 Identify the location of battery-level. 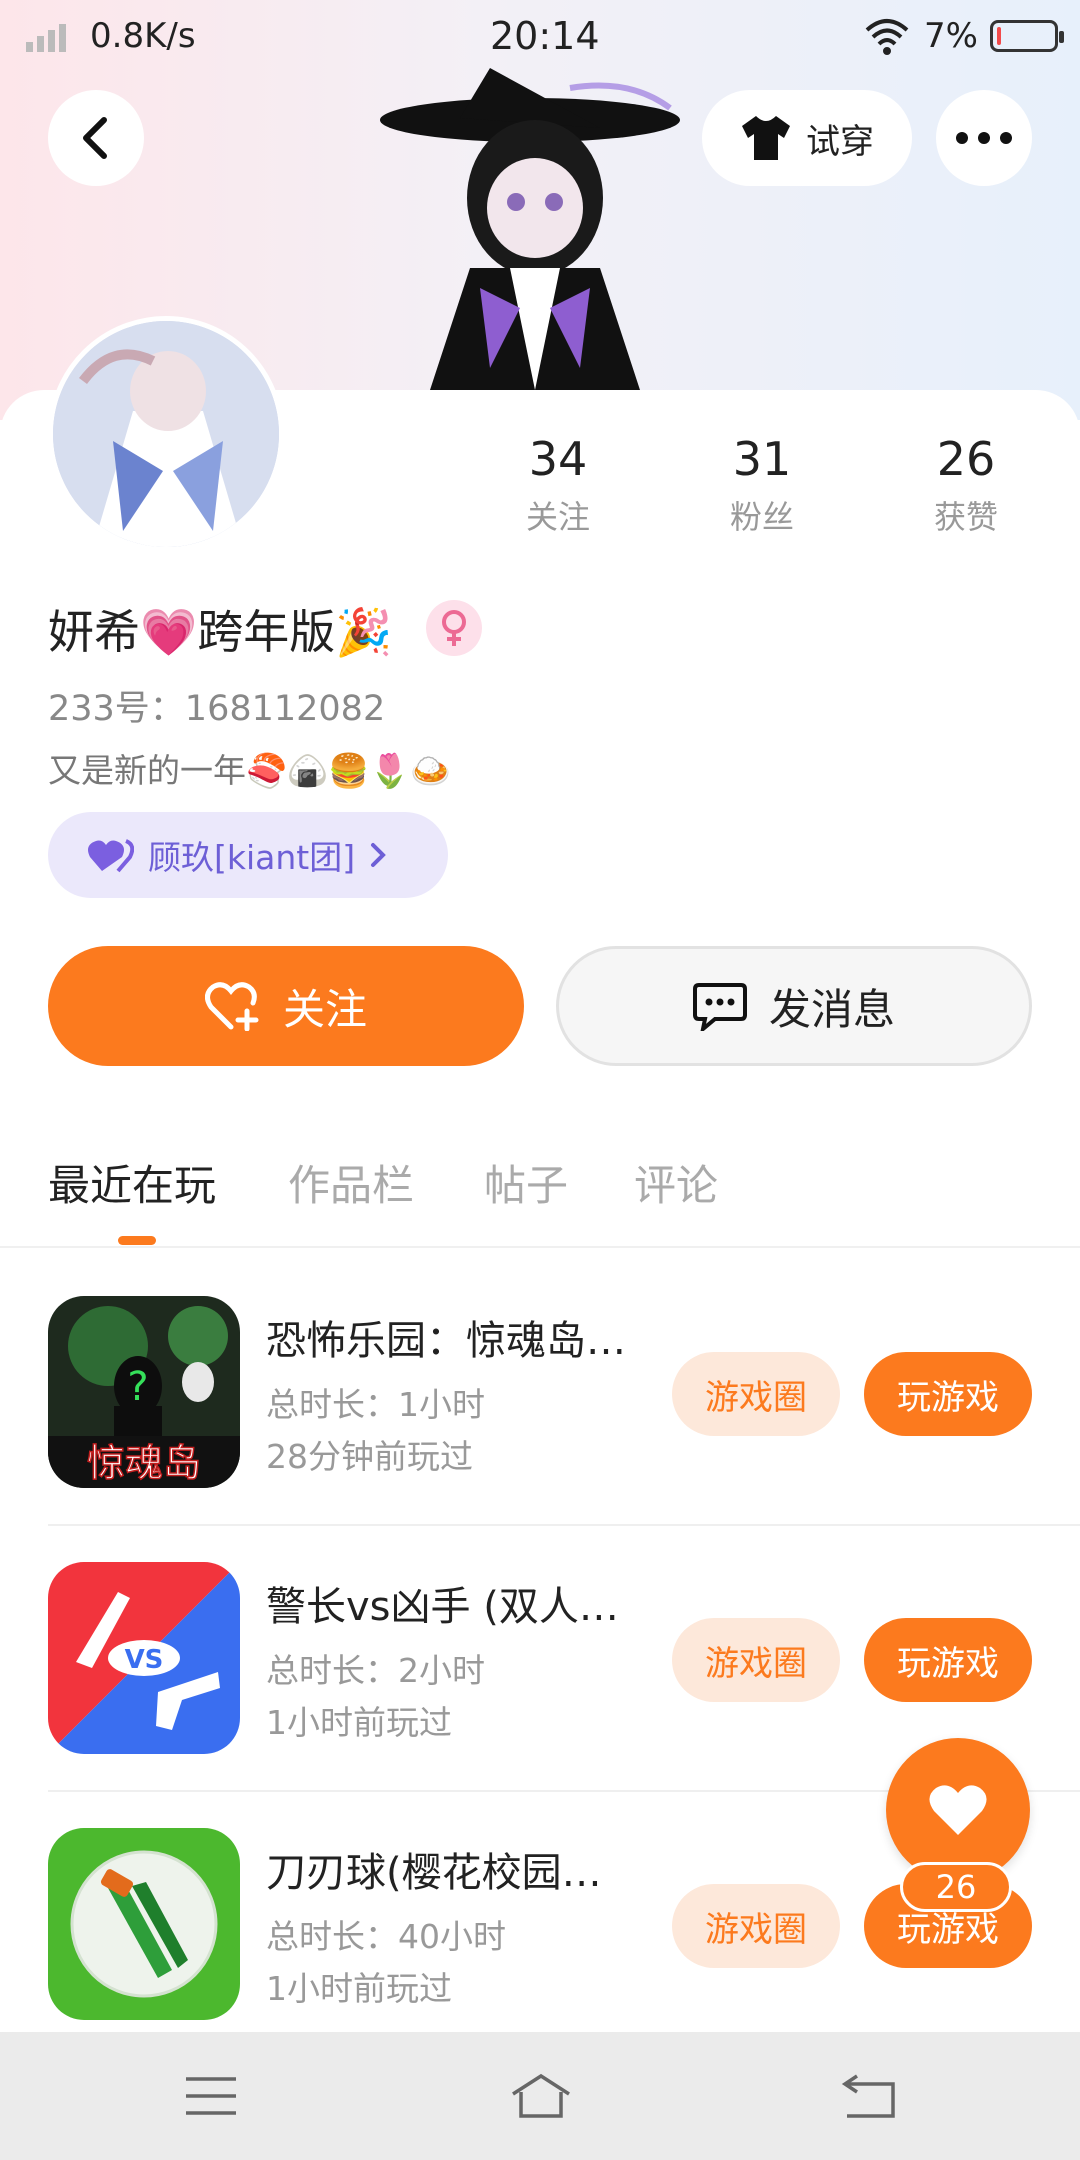
(999, 36).